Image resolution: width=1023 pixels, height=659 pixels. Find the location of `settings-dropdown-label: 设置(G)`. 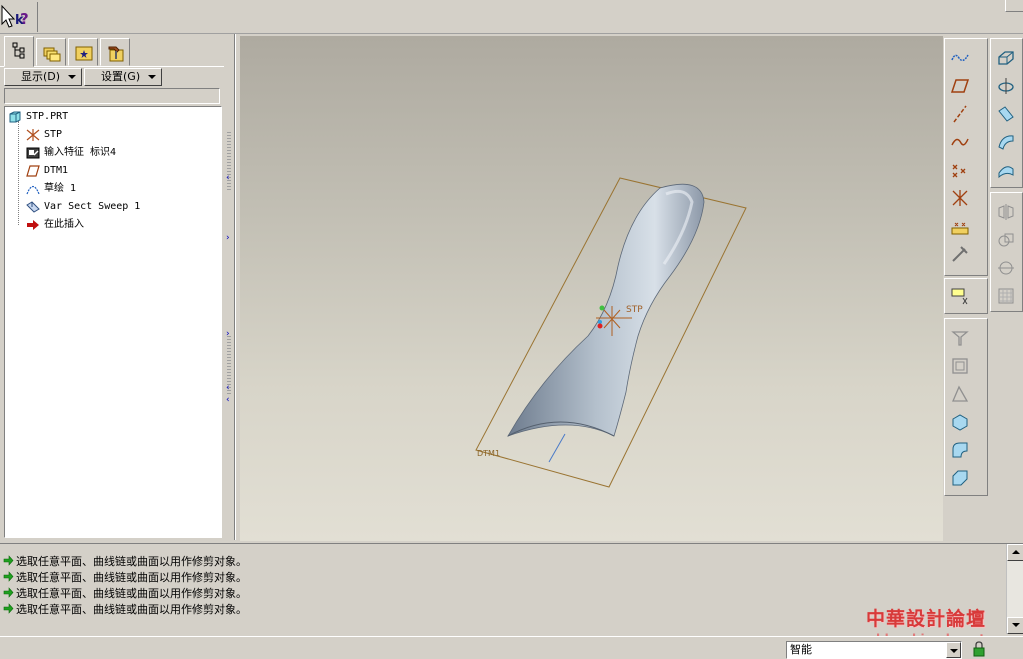

settings-dropdown-label: 设置(G) is located at coordinates (121, 76).